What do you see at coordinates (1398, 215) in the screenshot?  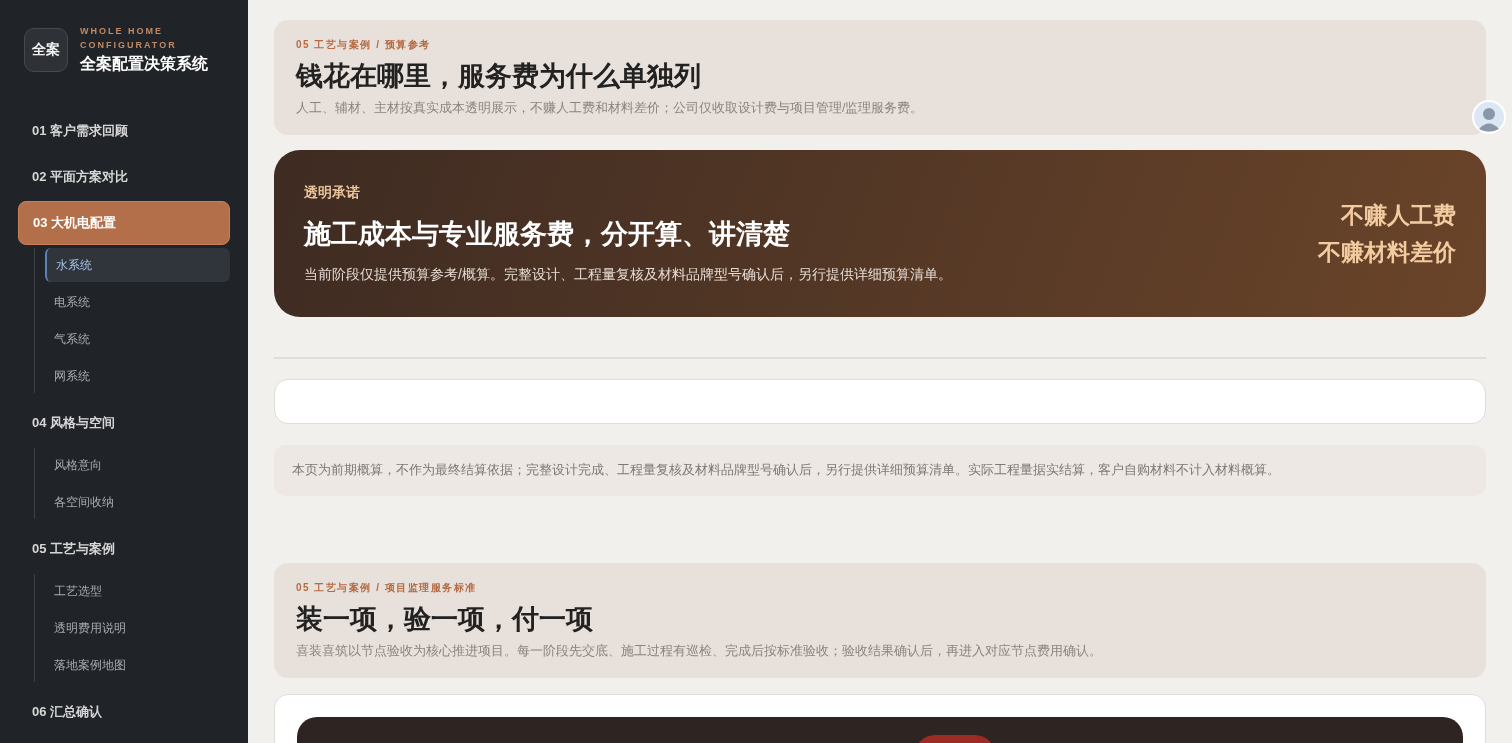 I see `promise-highlight: 不赚人工费` at bounding box center [1398, 215].